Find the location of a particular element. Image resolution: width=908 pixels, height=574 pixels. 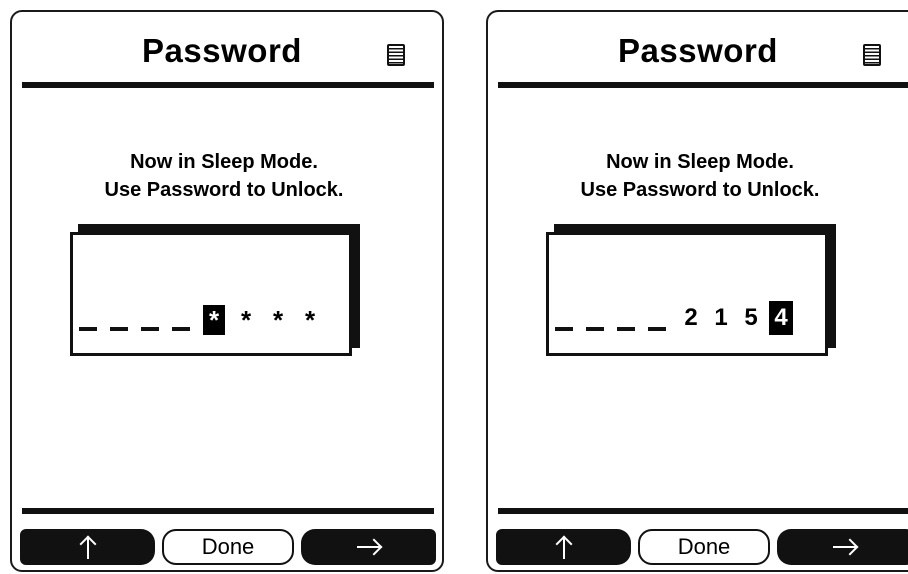

password-digit: 5 is located at coordinates (751, 318).